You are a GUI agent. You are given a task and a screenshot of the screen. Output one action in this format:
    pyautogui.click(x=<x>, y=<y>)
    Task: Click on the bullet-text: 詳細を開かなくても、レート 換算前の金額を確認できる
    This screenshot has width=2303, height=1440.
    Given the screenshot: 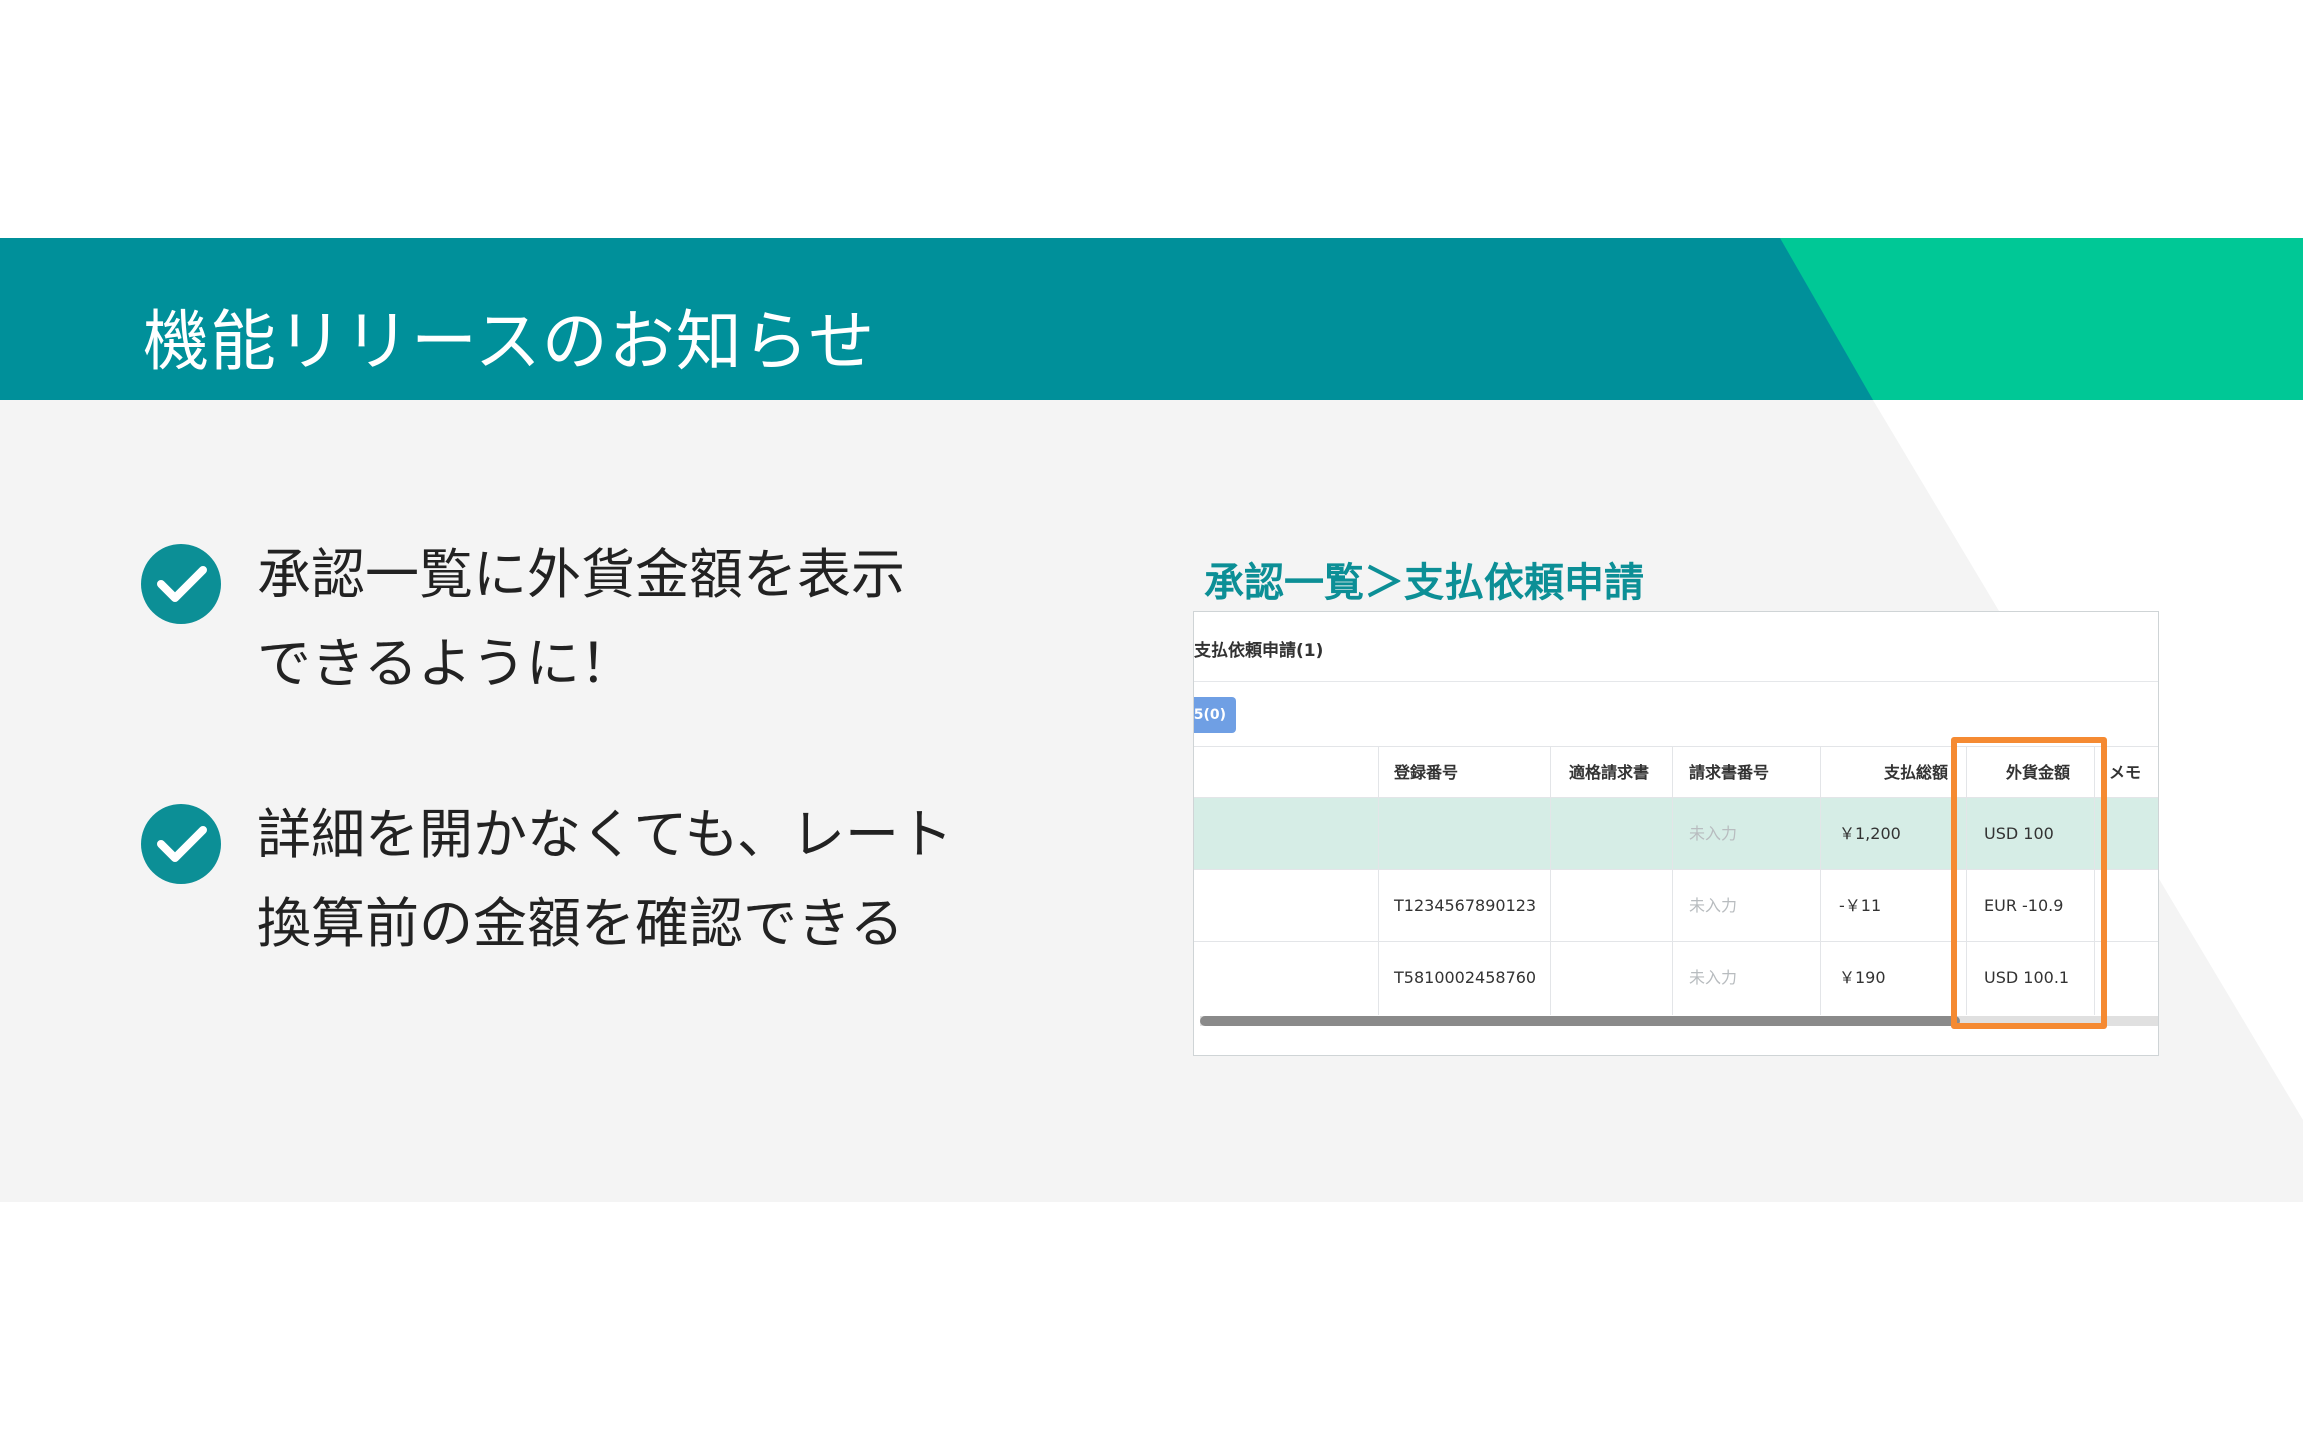 What is the action you would take?
    pyautogui.click(x=605, y=879)
    